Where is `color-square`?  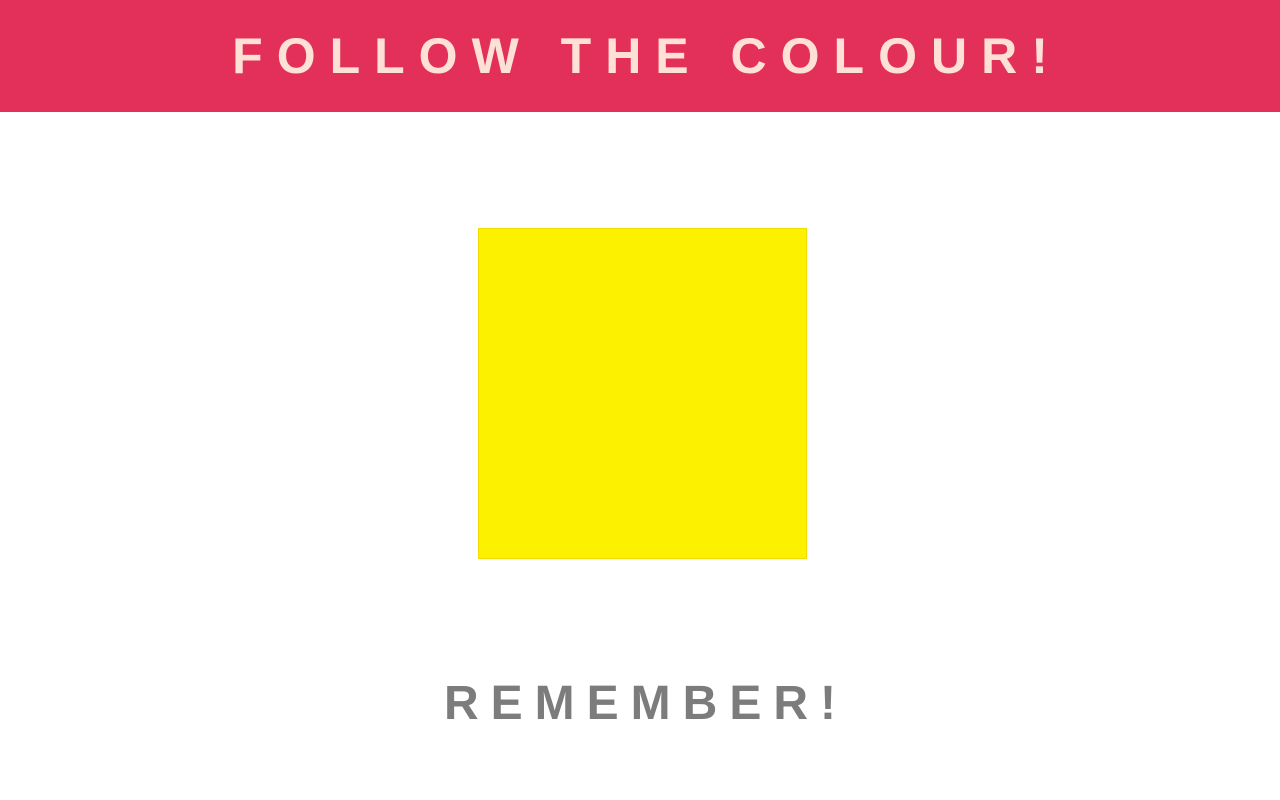
color-square is located at coordinates (642, 393).